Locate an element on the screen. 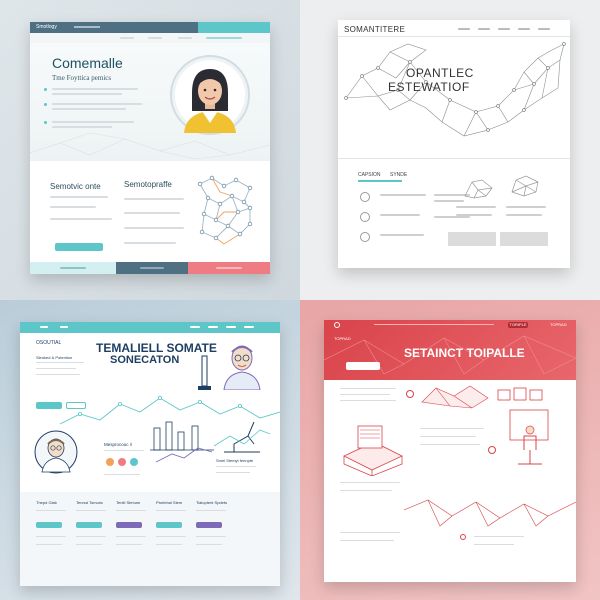 The width and height of the screenshot is (600, 600). hero-button is located at coordinates (363, 366).